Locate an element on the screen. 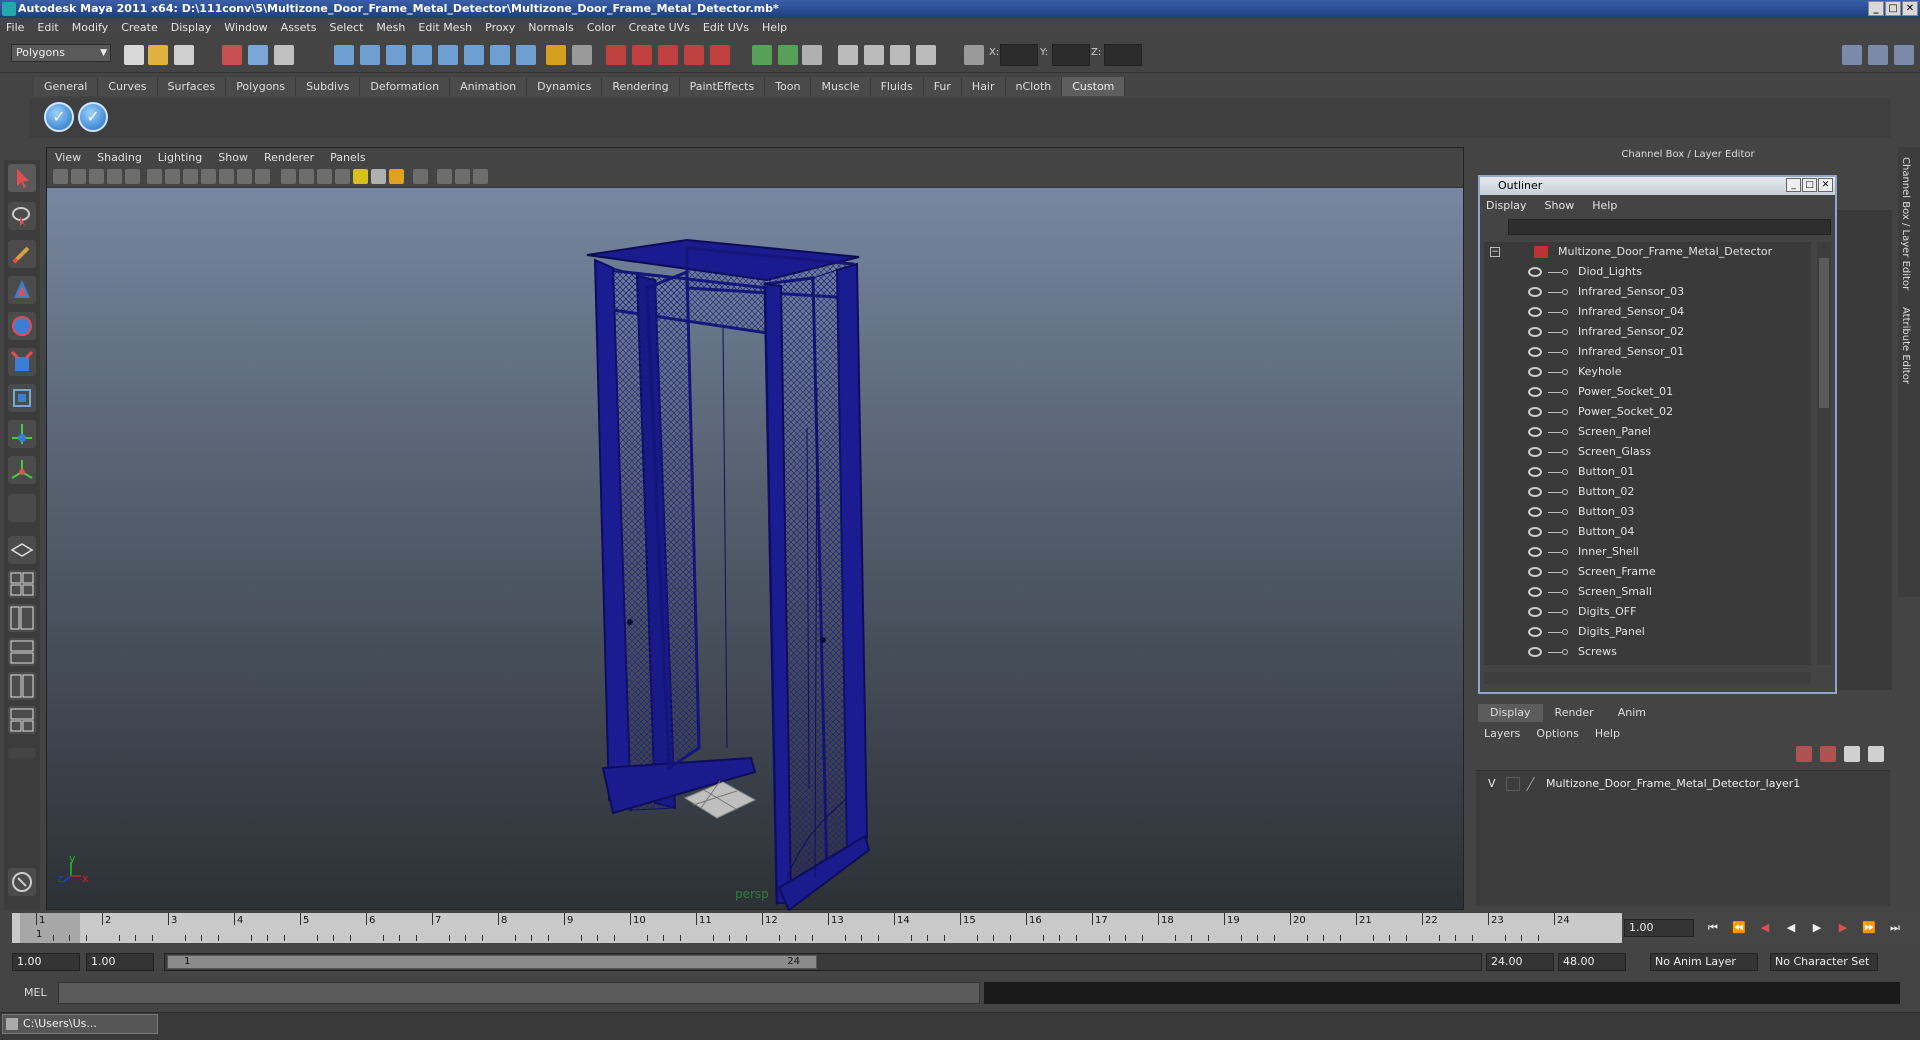 The image size is (1920, 1040). camera-attributes-icon is located at coordinates (78, 176).